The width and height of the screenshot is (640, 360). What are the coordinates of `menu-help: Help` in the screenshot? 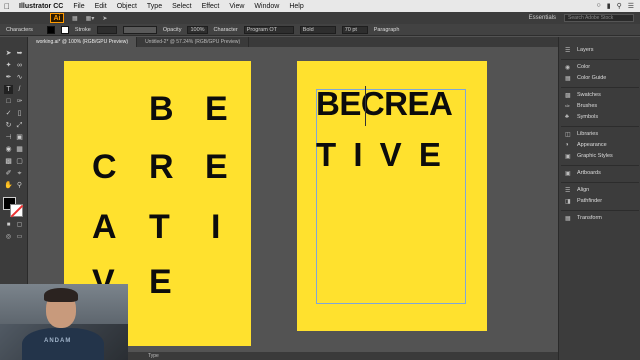 It's located at (296, 6).